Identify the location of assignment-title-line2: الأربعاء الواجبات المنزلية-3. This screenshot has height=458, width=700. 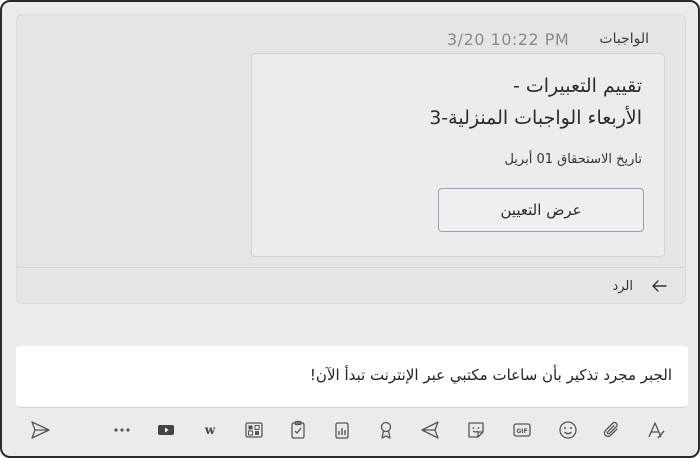
(535, 118).